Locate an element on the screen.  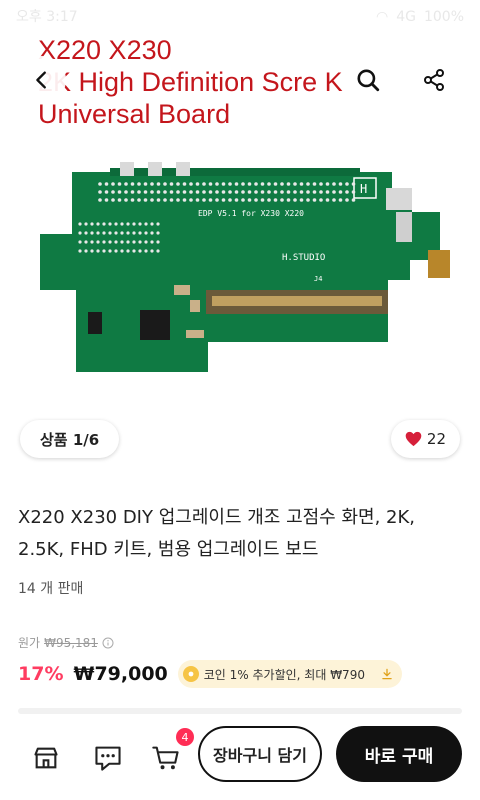
discount-rate: 17% is located at coordinates (41, 674).